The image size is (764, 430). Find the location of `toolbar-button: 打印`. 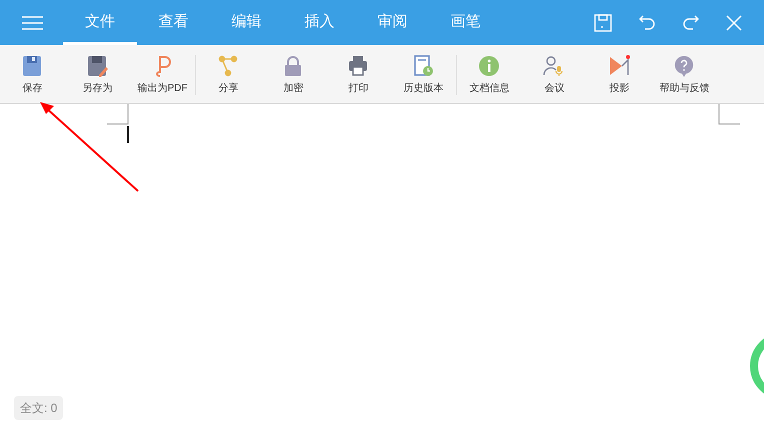

toolbar-button: 打印 is located at coordinates (358, 75).